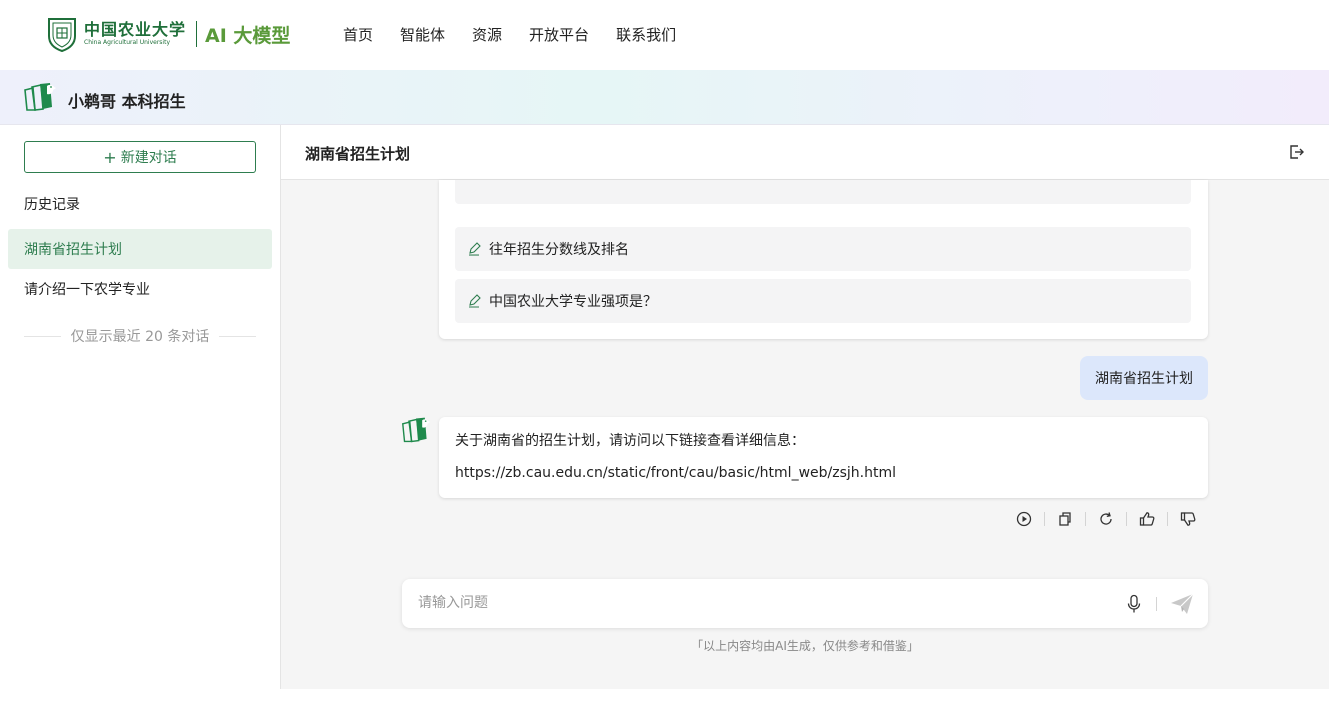  I want to click on nav-item-open-platform: 开放平台, so click(559, 34).